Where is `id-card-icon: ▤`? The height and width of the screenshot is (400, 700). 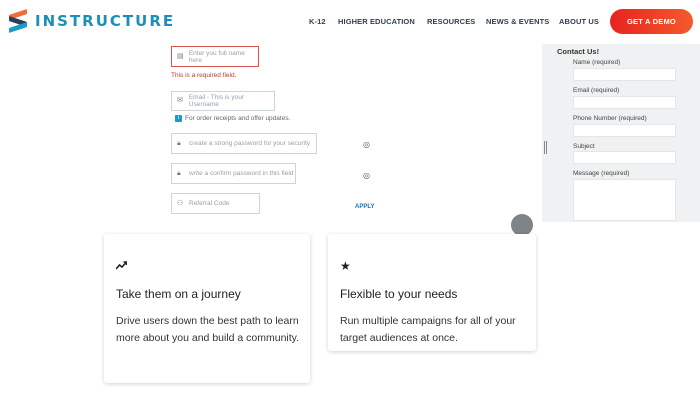
id-card-icon: ▤ is located at coordinates (180, 56).